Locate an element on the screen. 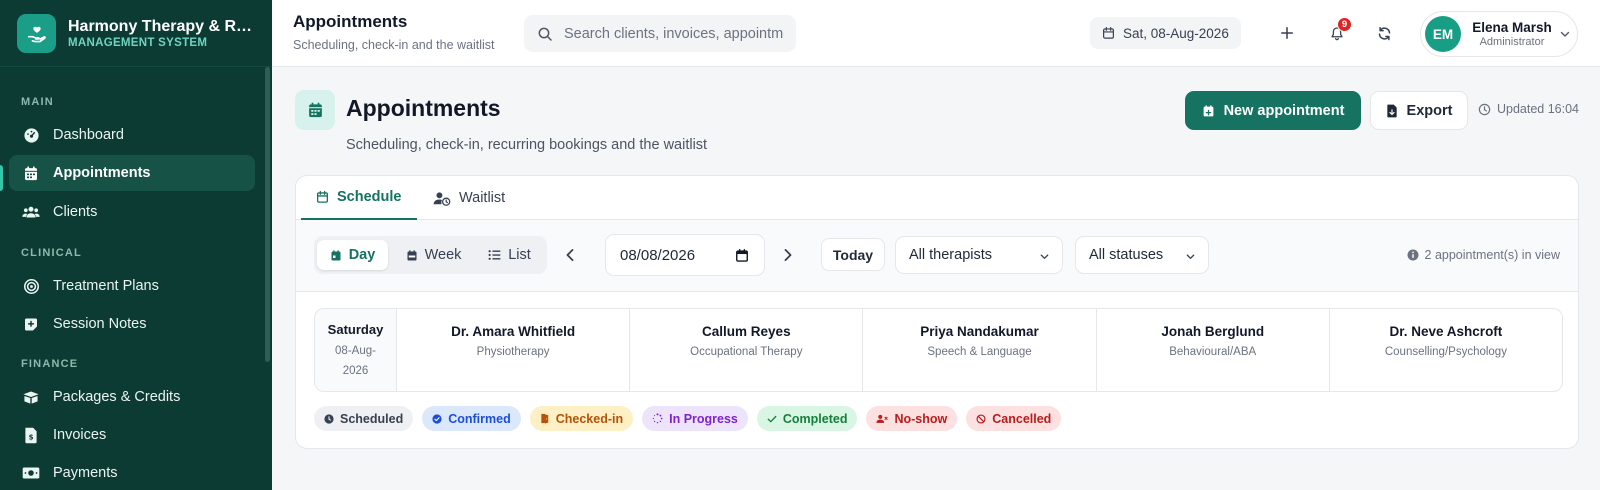  view-label: Day is located at coordinates (362, 255).